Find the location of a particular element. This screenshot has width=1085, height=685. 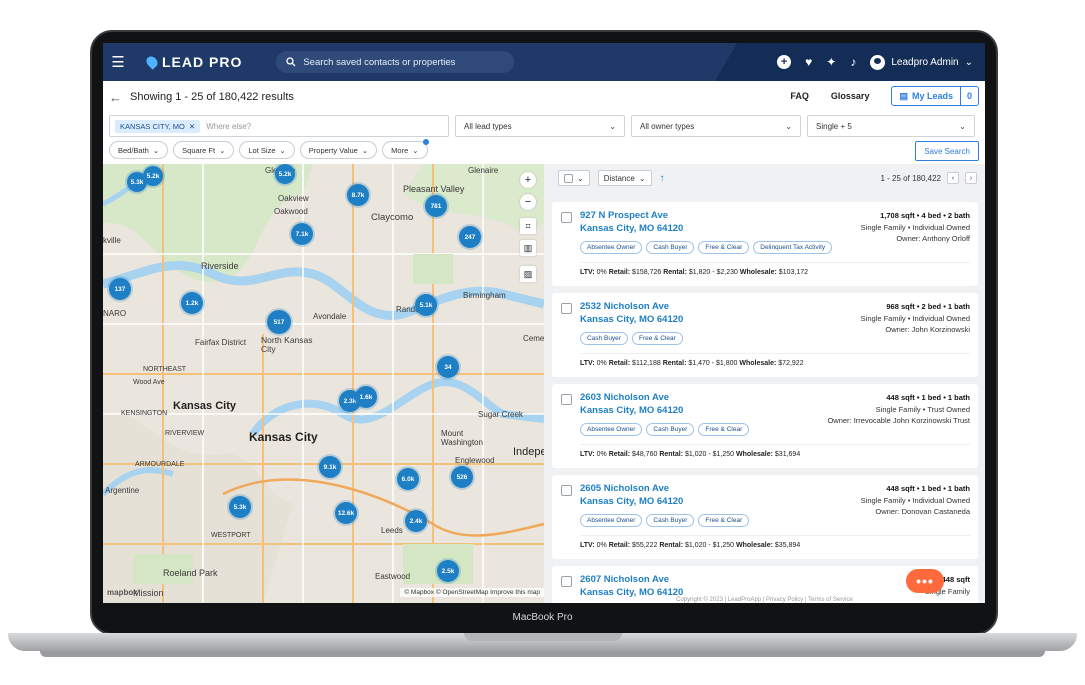

map-label: RIVERVIEW is located at coordinates (185, 433).